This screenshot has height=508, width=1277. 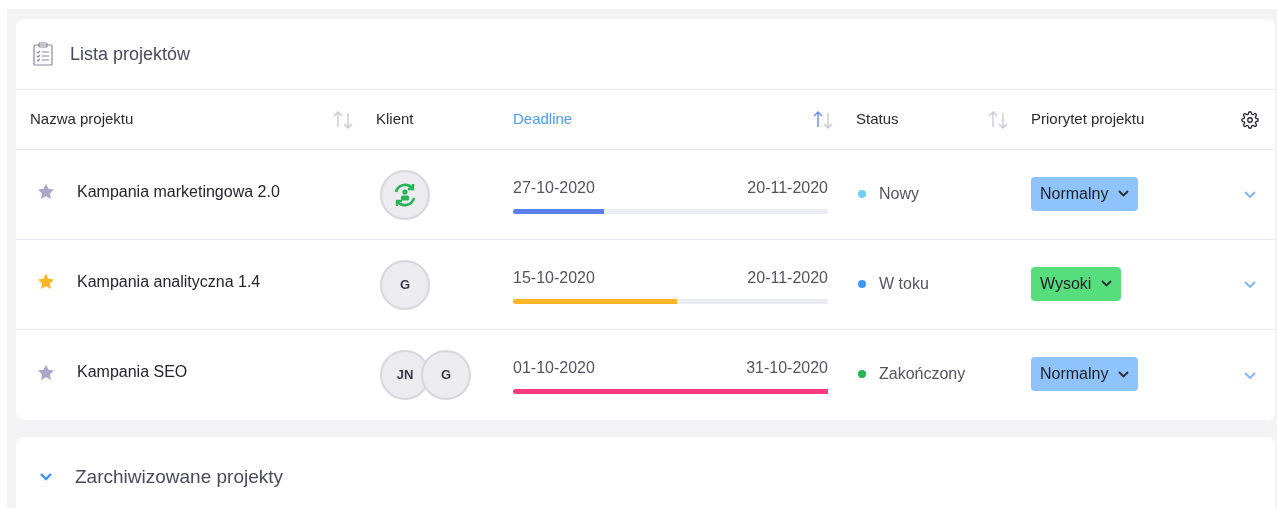 What do you see at coordinates (922, 374) in the screenshot?
I see `status-label: Zakończony` at bounding box center [922, 374].